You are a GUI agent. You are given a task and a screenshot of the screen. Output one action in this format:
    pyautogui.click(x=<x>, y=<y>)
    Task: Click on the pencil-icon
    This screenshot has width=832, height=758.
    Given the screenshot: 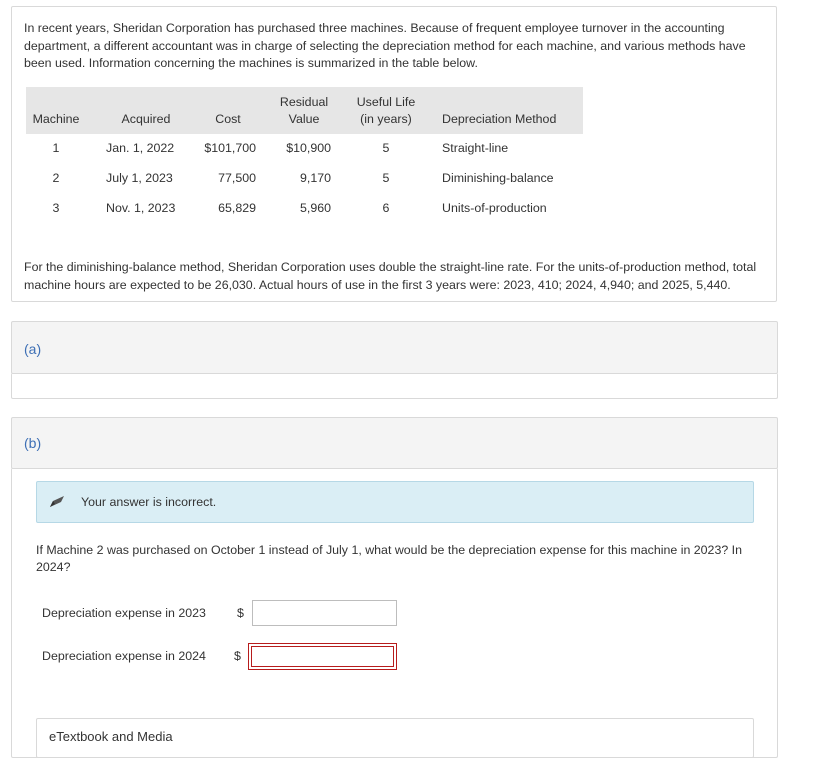 What is the action you would take?
    pyautogui.click(x=57, y=501)
    